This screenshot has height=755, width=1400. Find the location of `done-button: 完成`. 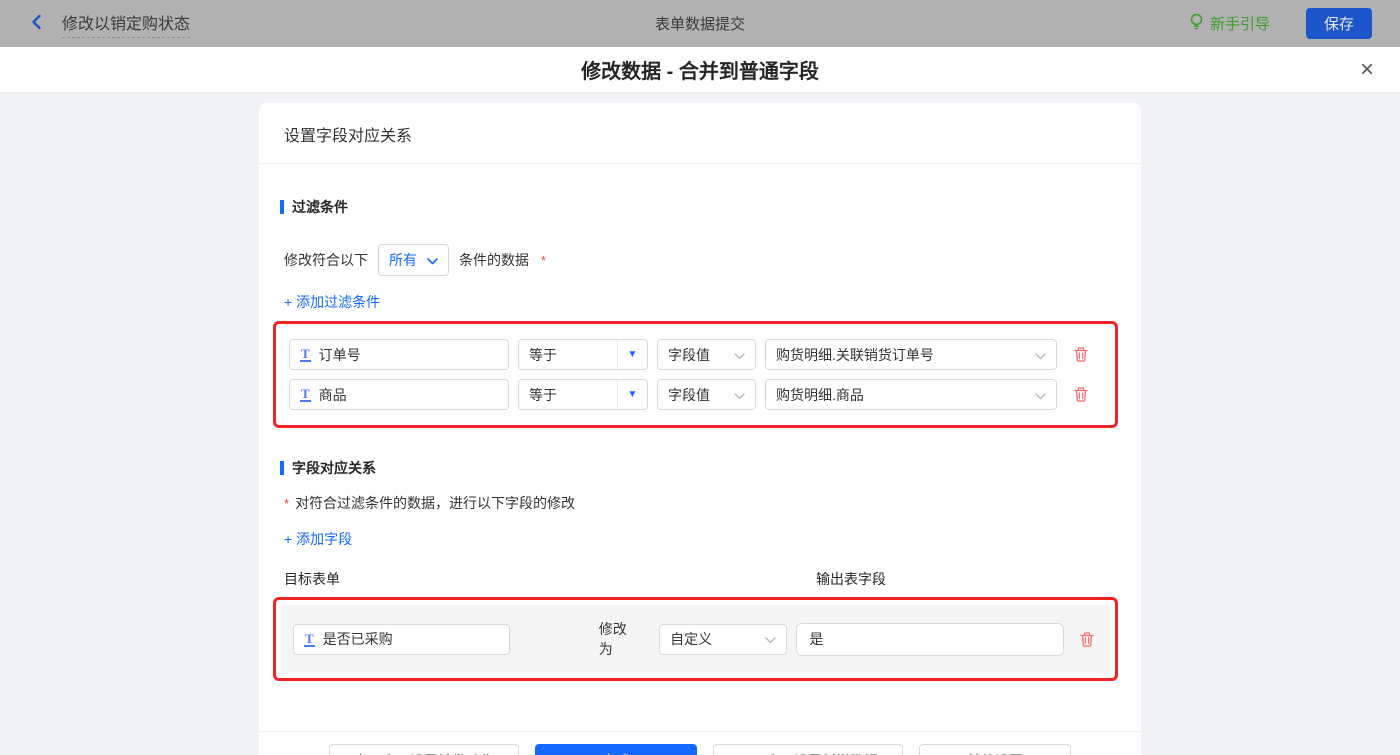

done-button: 完成 is located at coordinates (616, 749).